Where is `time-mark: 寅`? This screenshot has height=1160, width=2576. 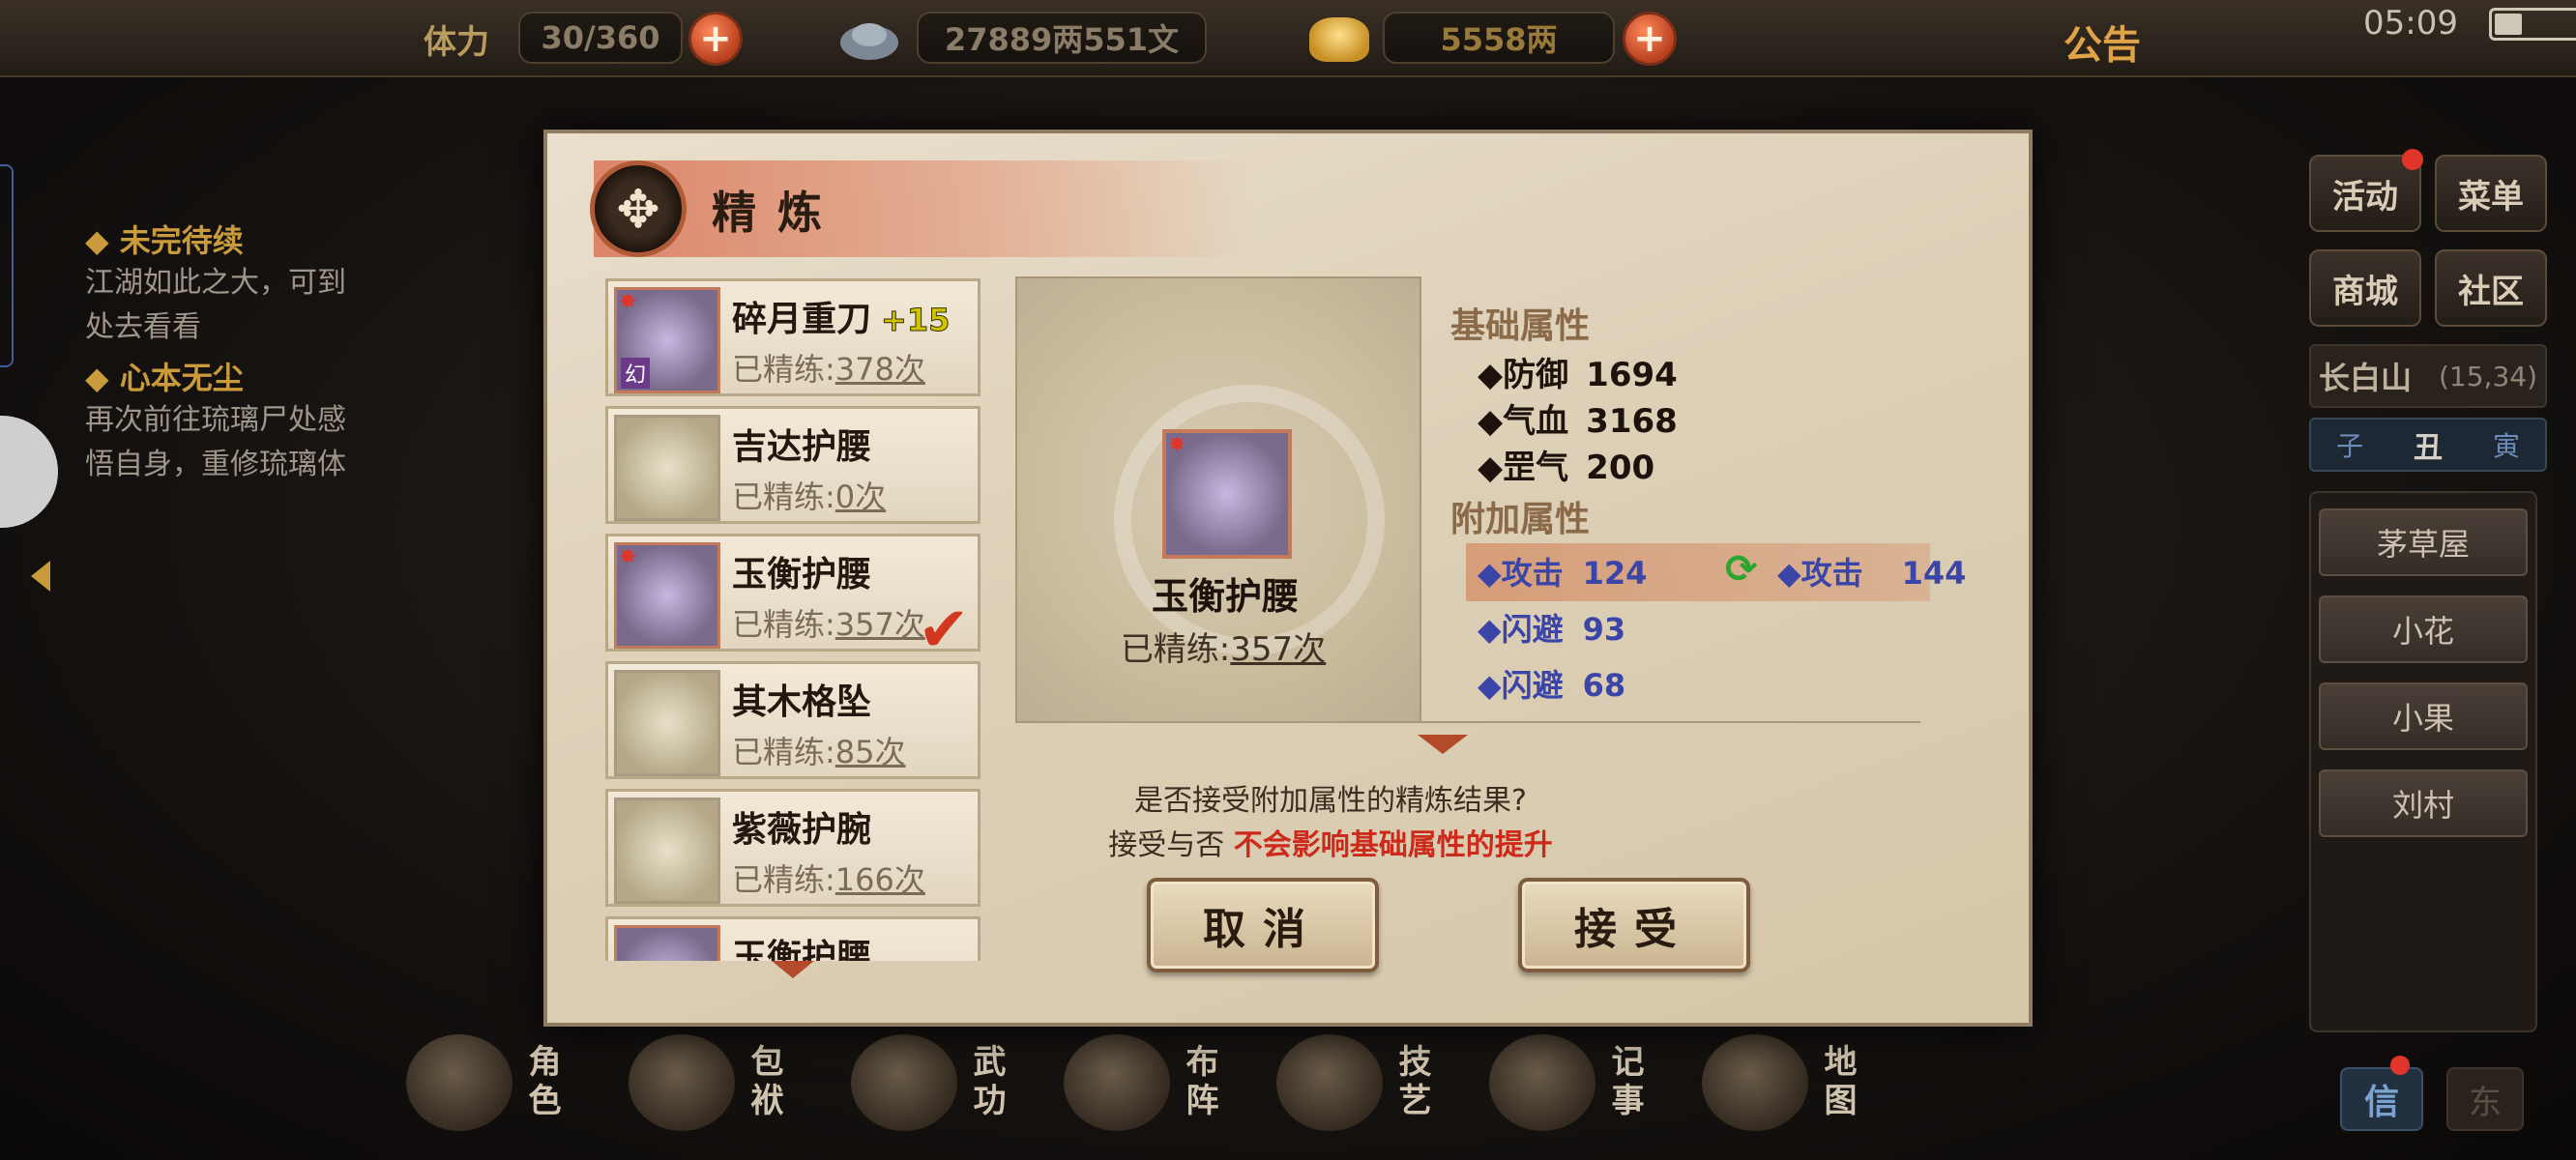 time-mark: 寅 is located at coordinates (2506, 446).